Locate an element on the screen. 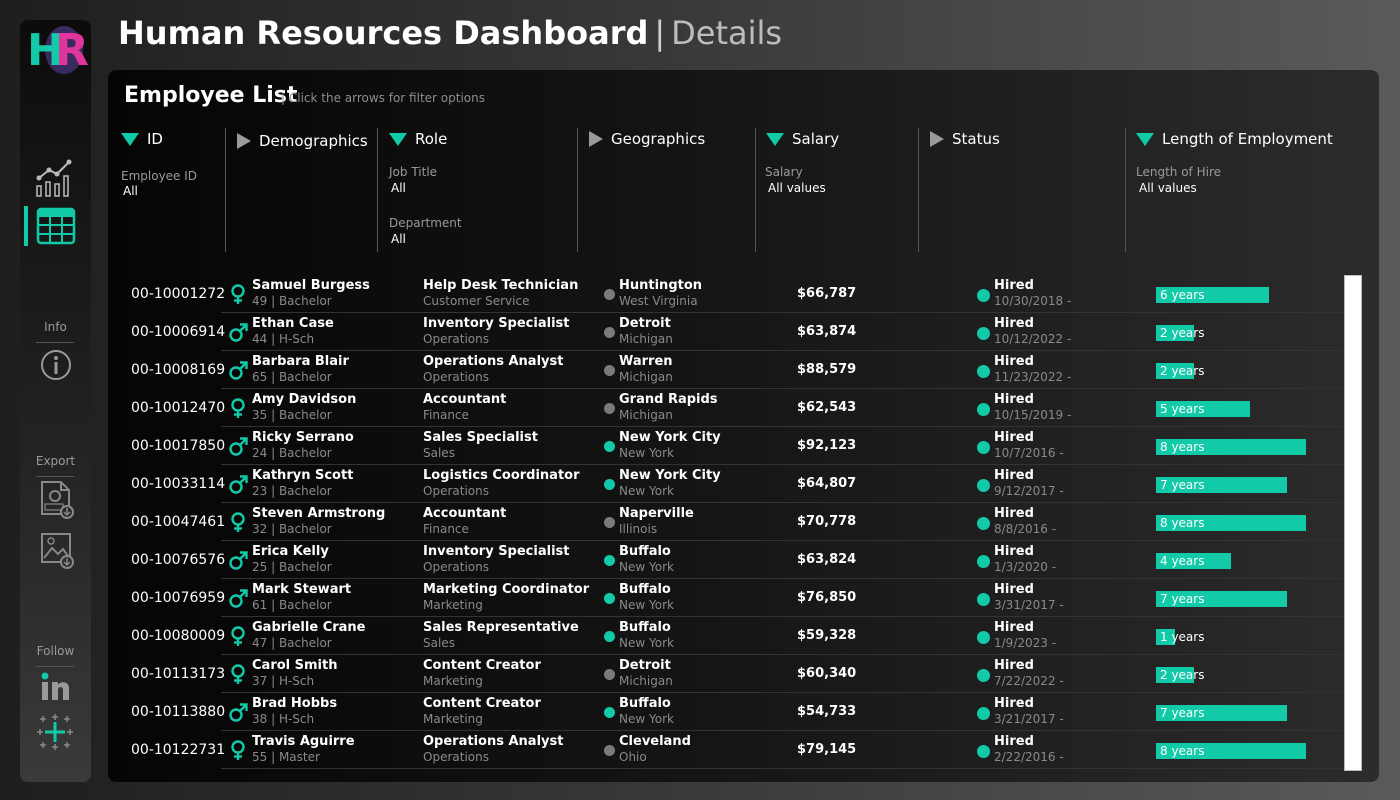 Image resolution: width=1400 pixels, height=800 pixels. employee-id-filter: All is located at coordinates (130, 191).